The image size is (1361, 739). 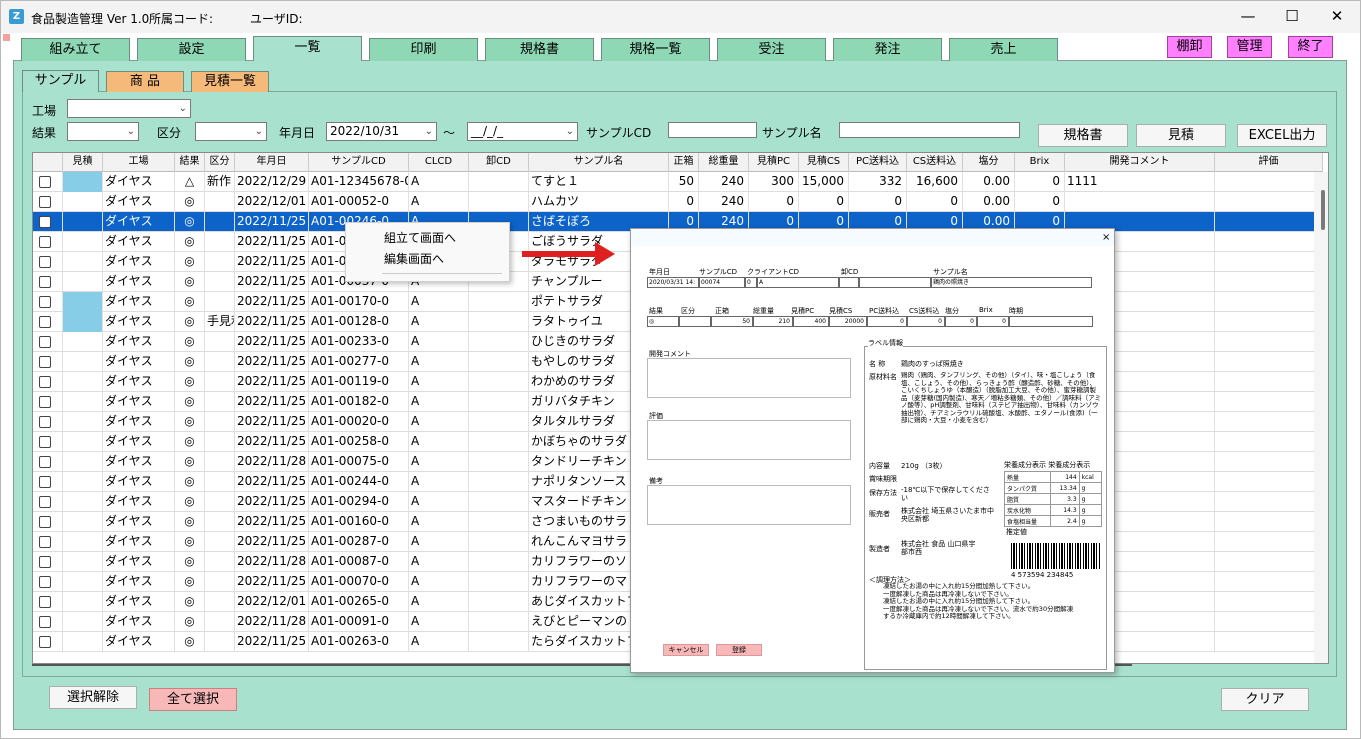 I want to click on col-header-8: 卸CD, so click(x=499, y=162).